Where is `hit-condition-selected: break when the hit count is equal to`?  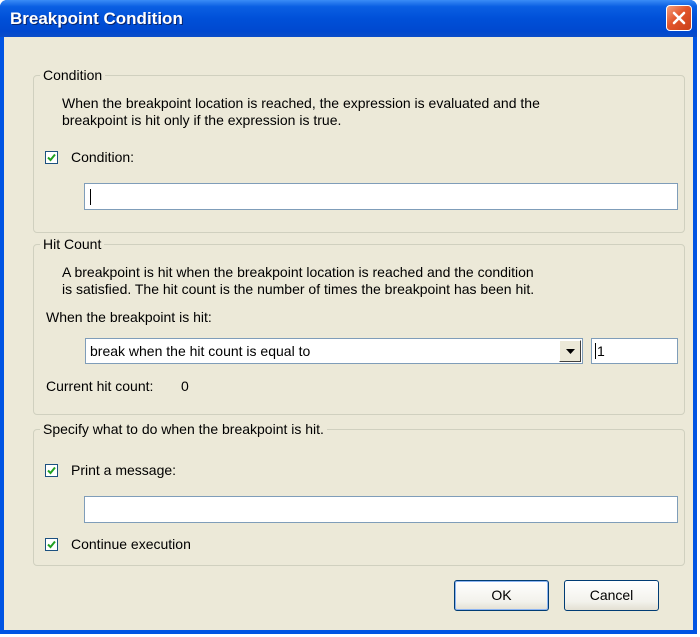 hit-condition-selected: break when the hit count is equal to is located at coordinates (200, 351).